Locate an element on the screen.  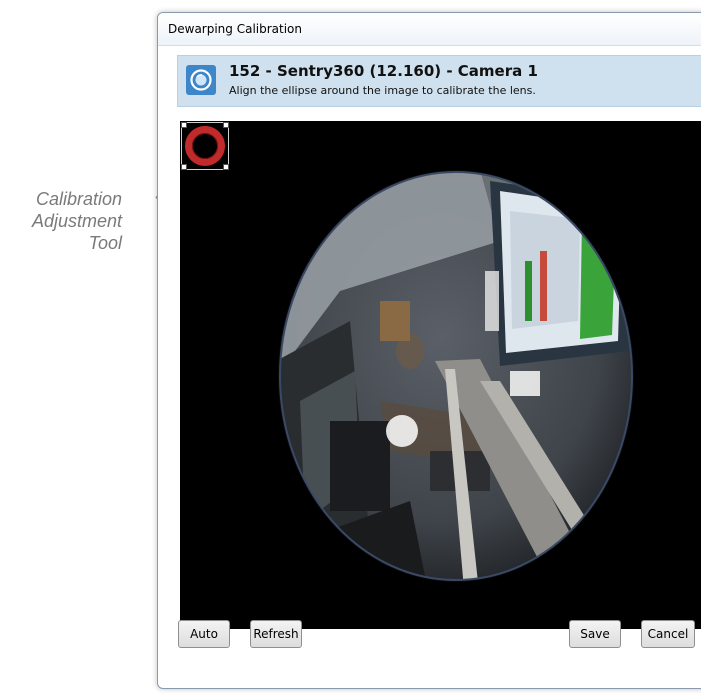
callout-line-2: Adjustment is located at coordinates (76, 221).